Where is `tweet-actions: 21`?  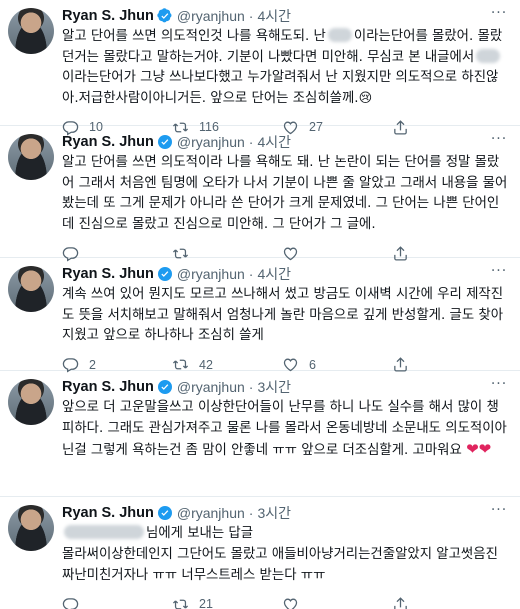
tweet-actions: 21 is located at coordinates (286, 598).